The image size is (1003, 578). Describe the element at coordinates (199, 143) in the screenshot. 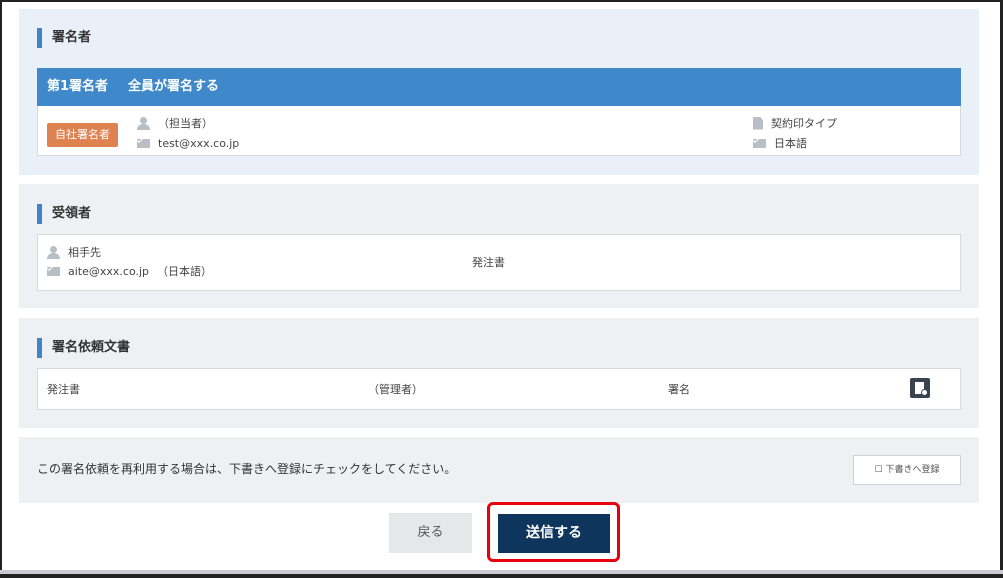

I see `signer-email: test@xxx.co.jp` at that location.